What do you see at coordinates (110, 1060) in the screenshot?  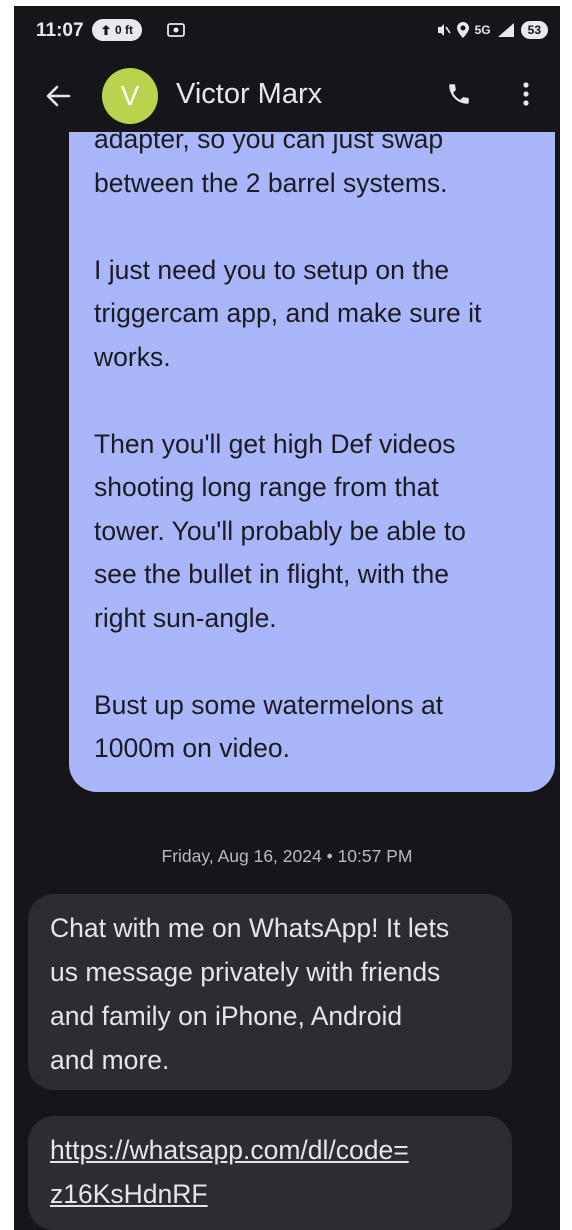 I see `message-line: and more.` at bounding box center [110, 1060].